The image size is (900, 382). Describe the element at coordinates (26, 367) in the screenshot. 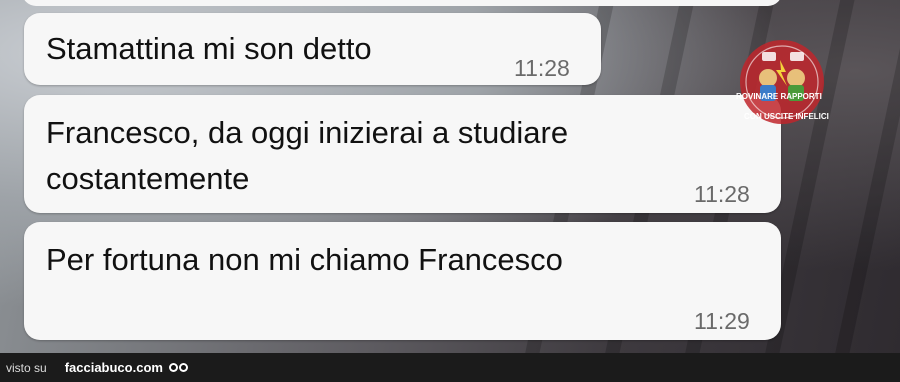

I see `footer-label: visto su` at that location.